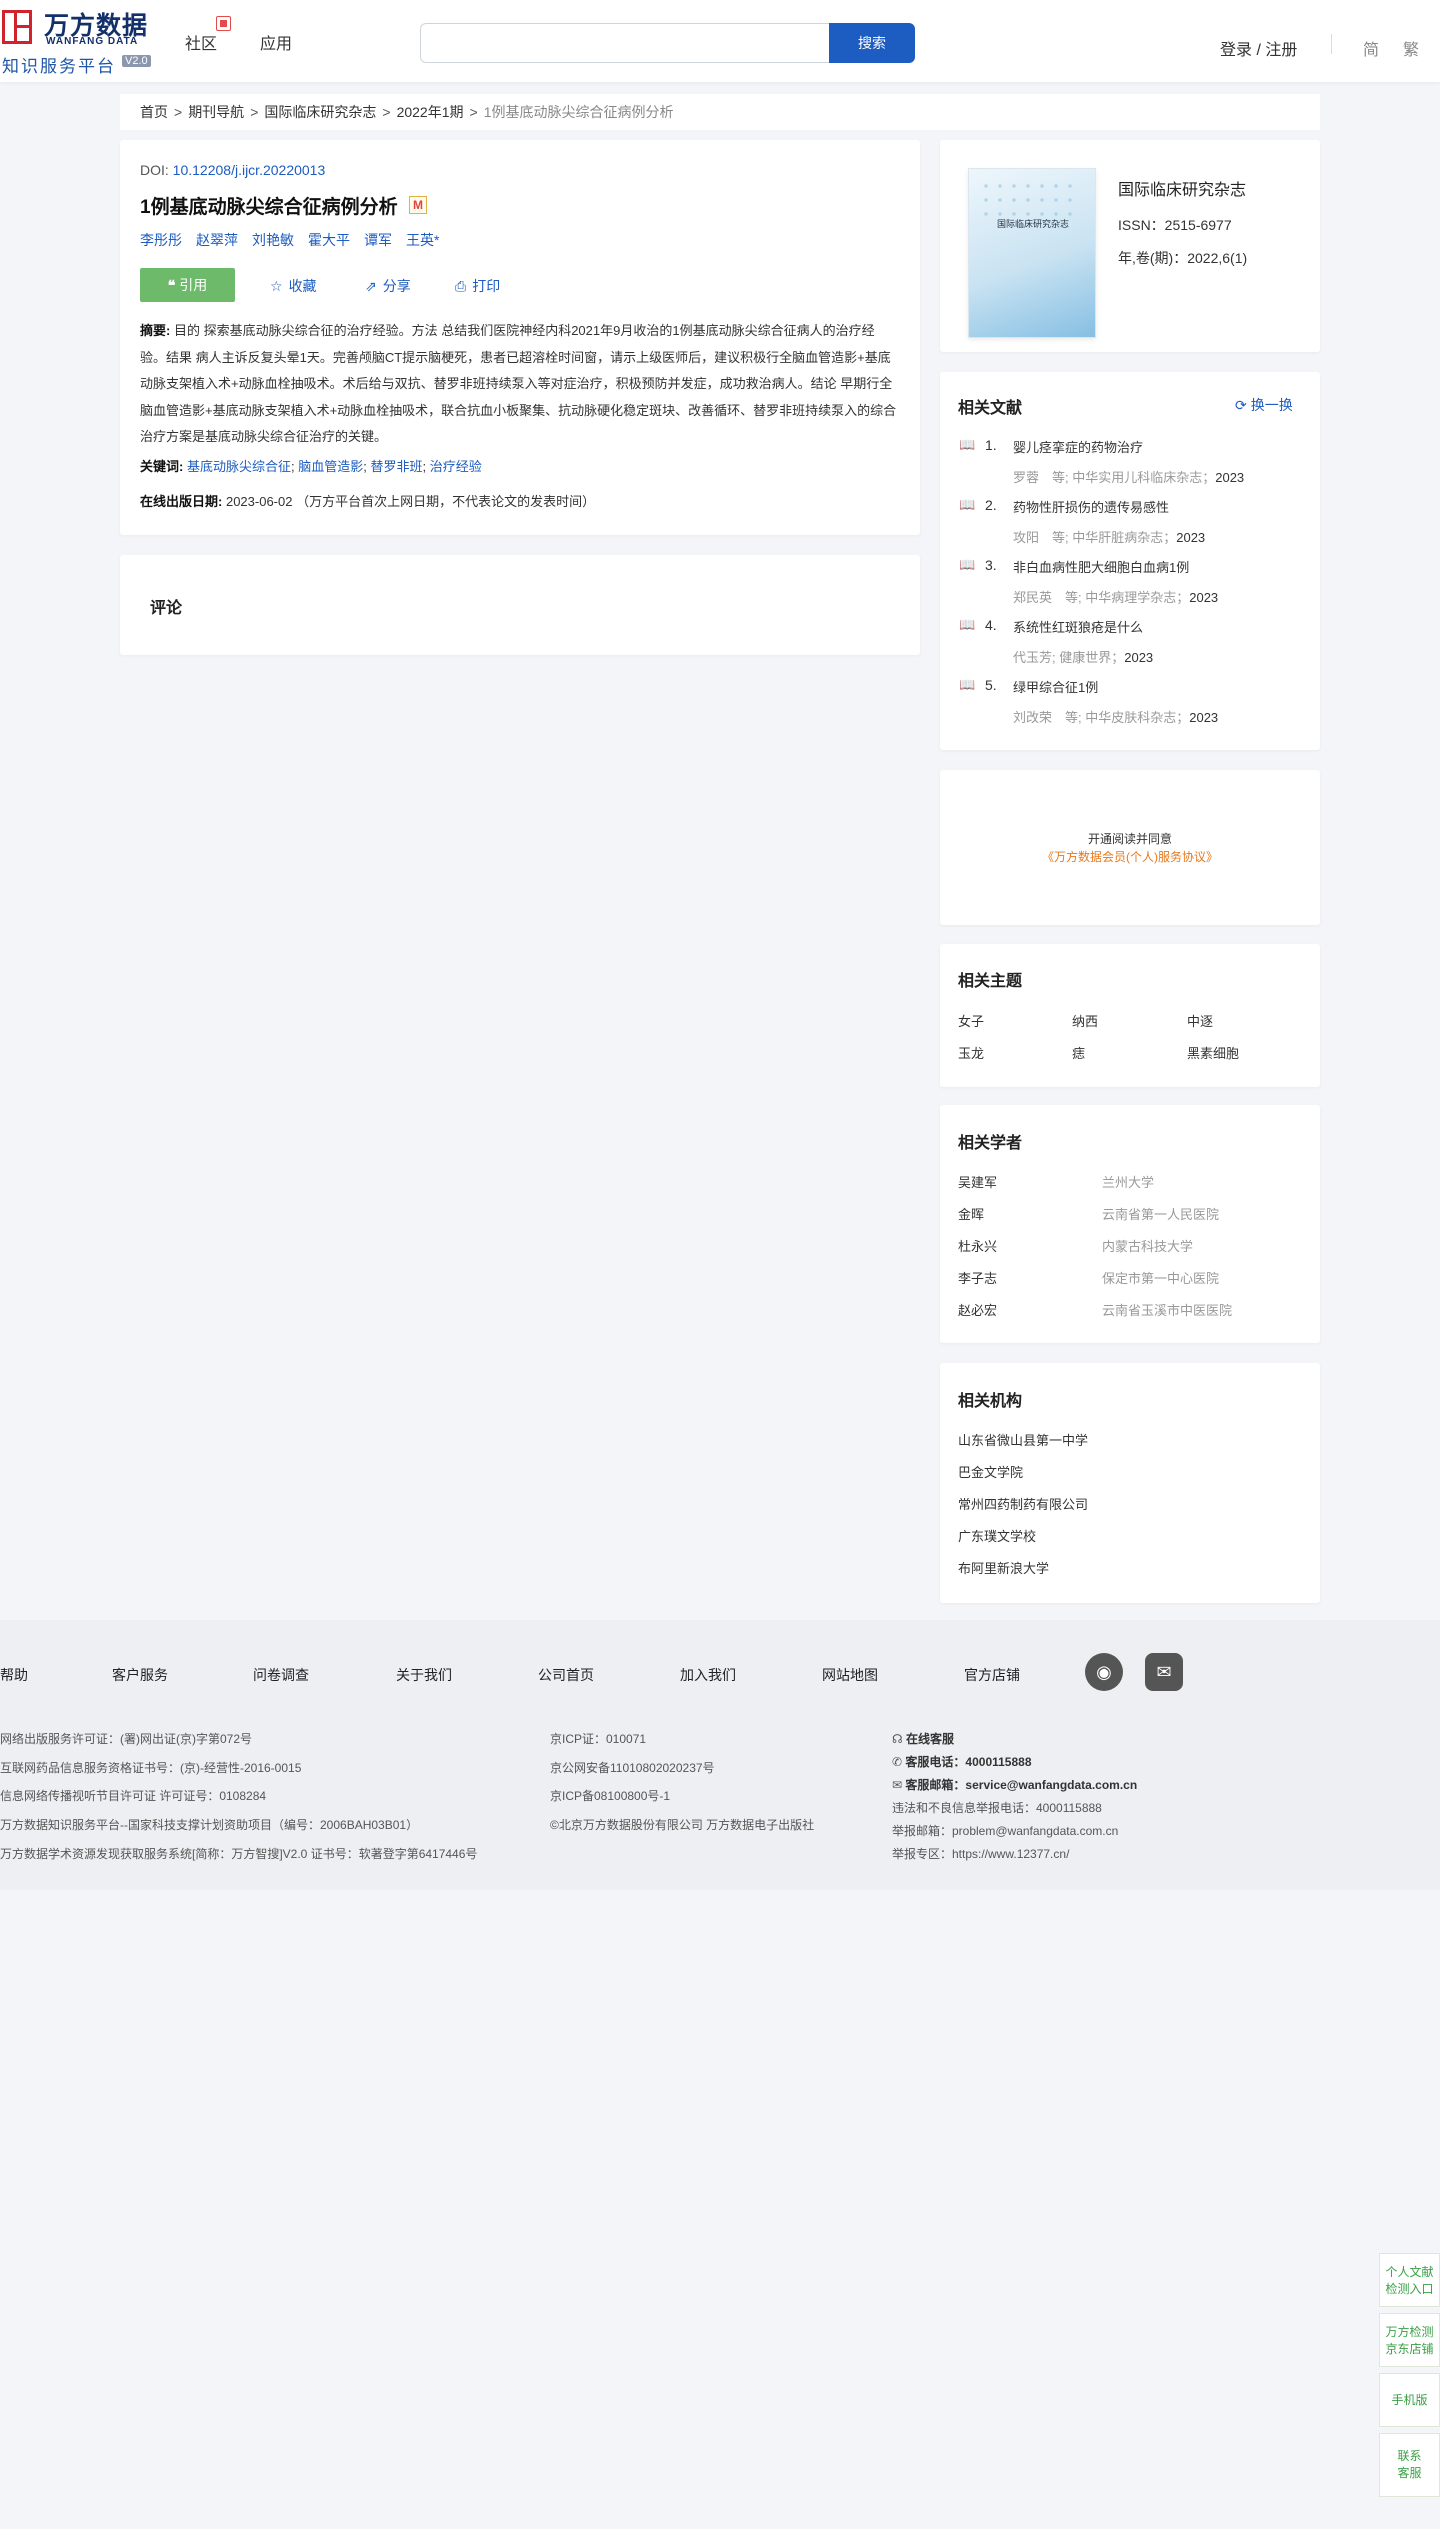 Image resolution: width=1440 pixels, height=2529 pixels. I want to click on related-docs-title: 相关文献, so click(990, 408).